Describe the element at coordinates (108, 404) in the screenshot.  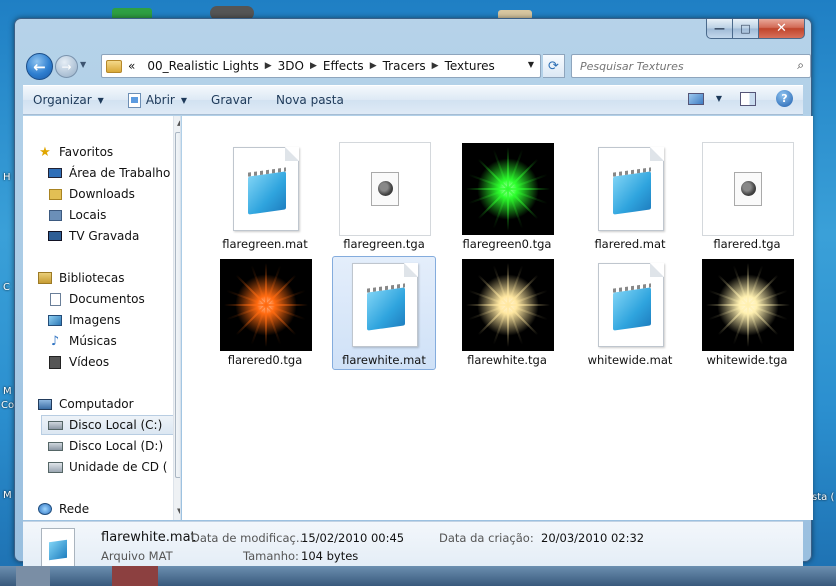
I see `sidebar-header-computer: Computador` at that location.